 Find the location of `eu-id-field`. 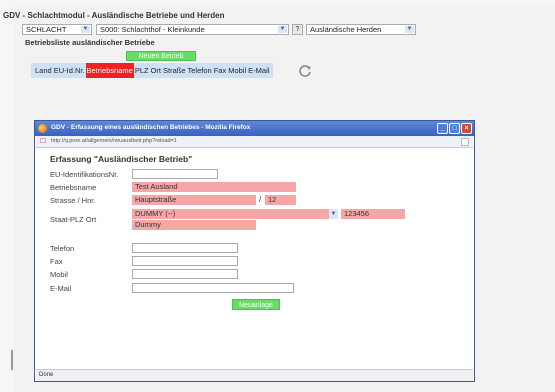

eu-id-field is located at coordinates (175, 174).